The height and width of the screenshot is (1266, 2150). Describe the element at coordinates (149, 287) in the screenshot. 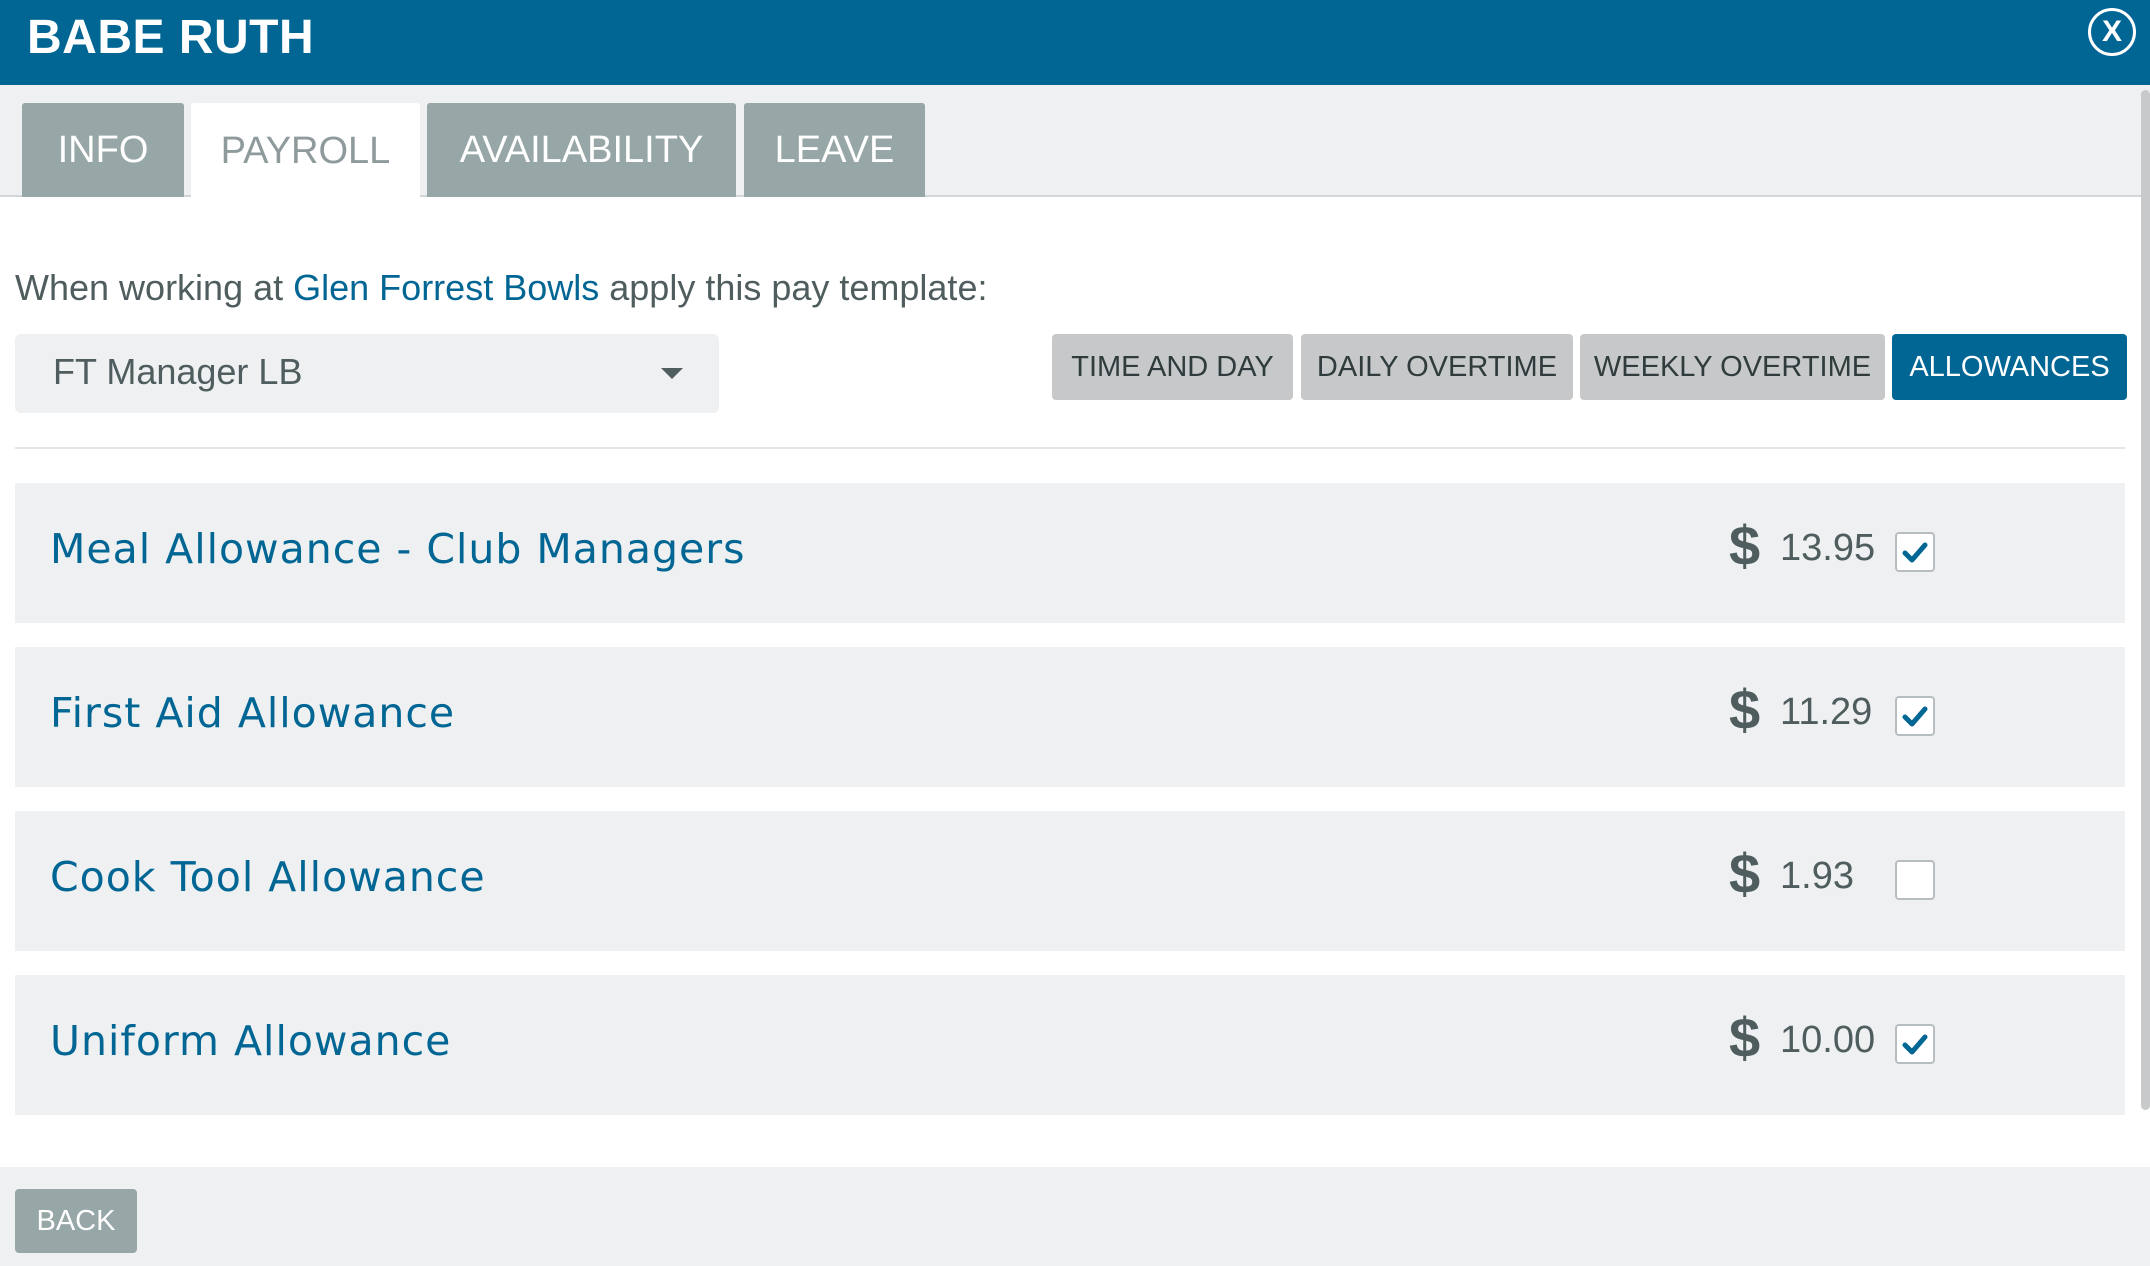

I see `instruction-prefix: When working at` at that location.